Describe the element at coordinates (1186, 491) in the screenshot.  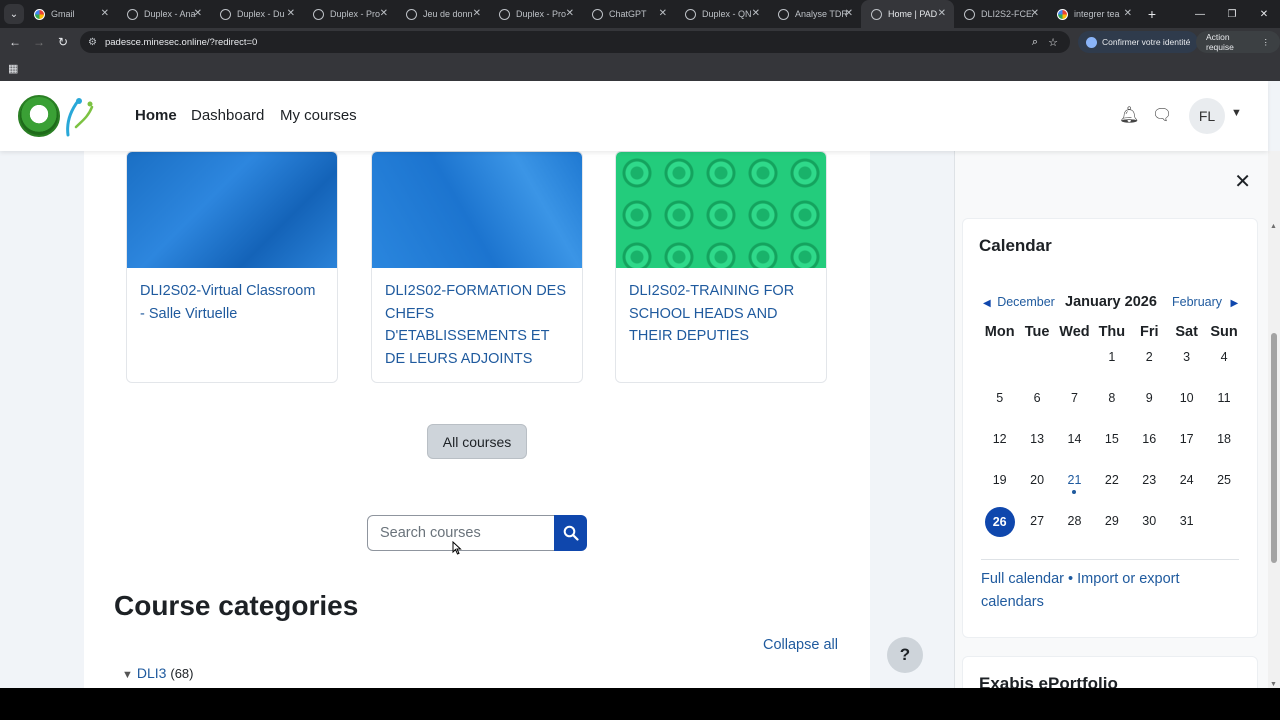
I see `calendar-day: 24` at that location.